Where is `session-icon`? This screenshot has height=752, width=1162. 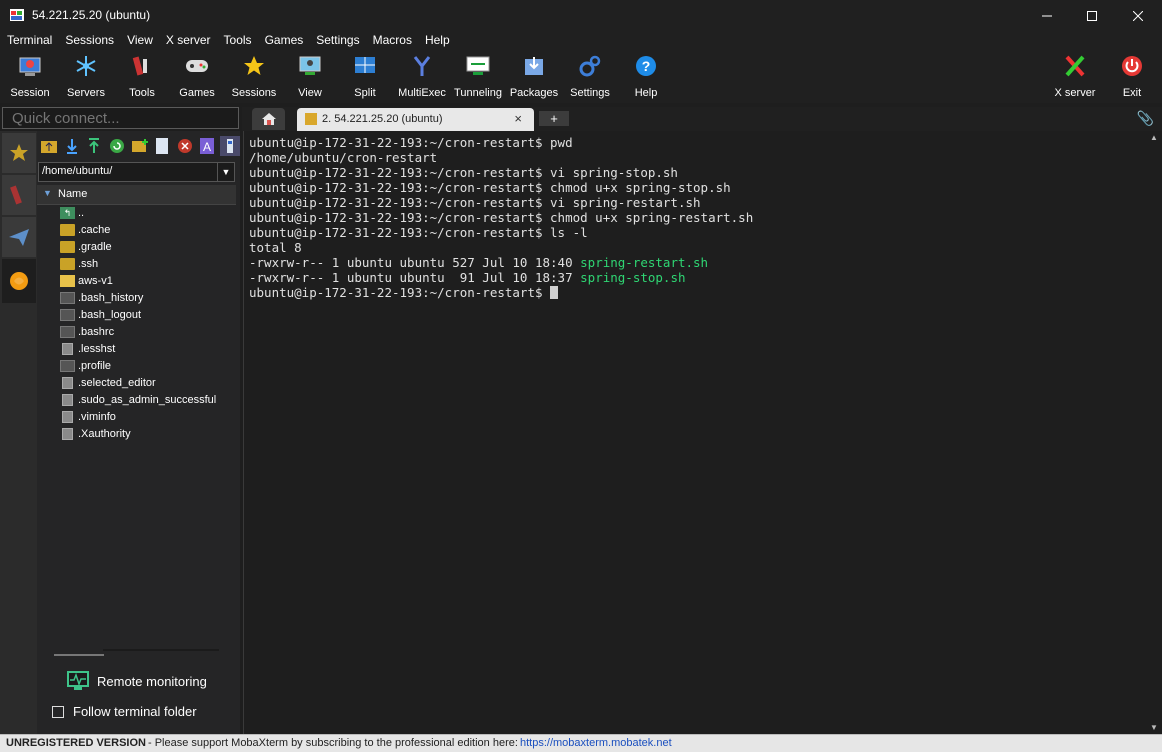
session-icon is located at coordinates (30, 66).